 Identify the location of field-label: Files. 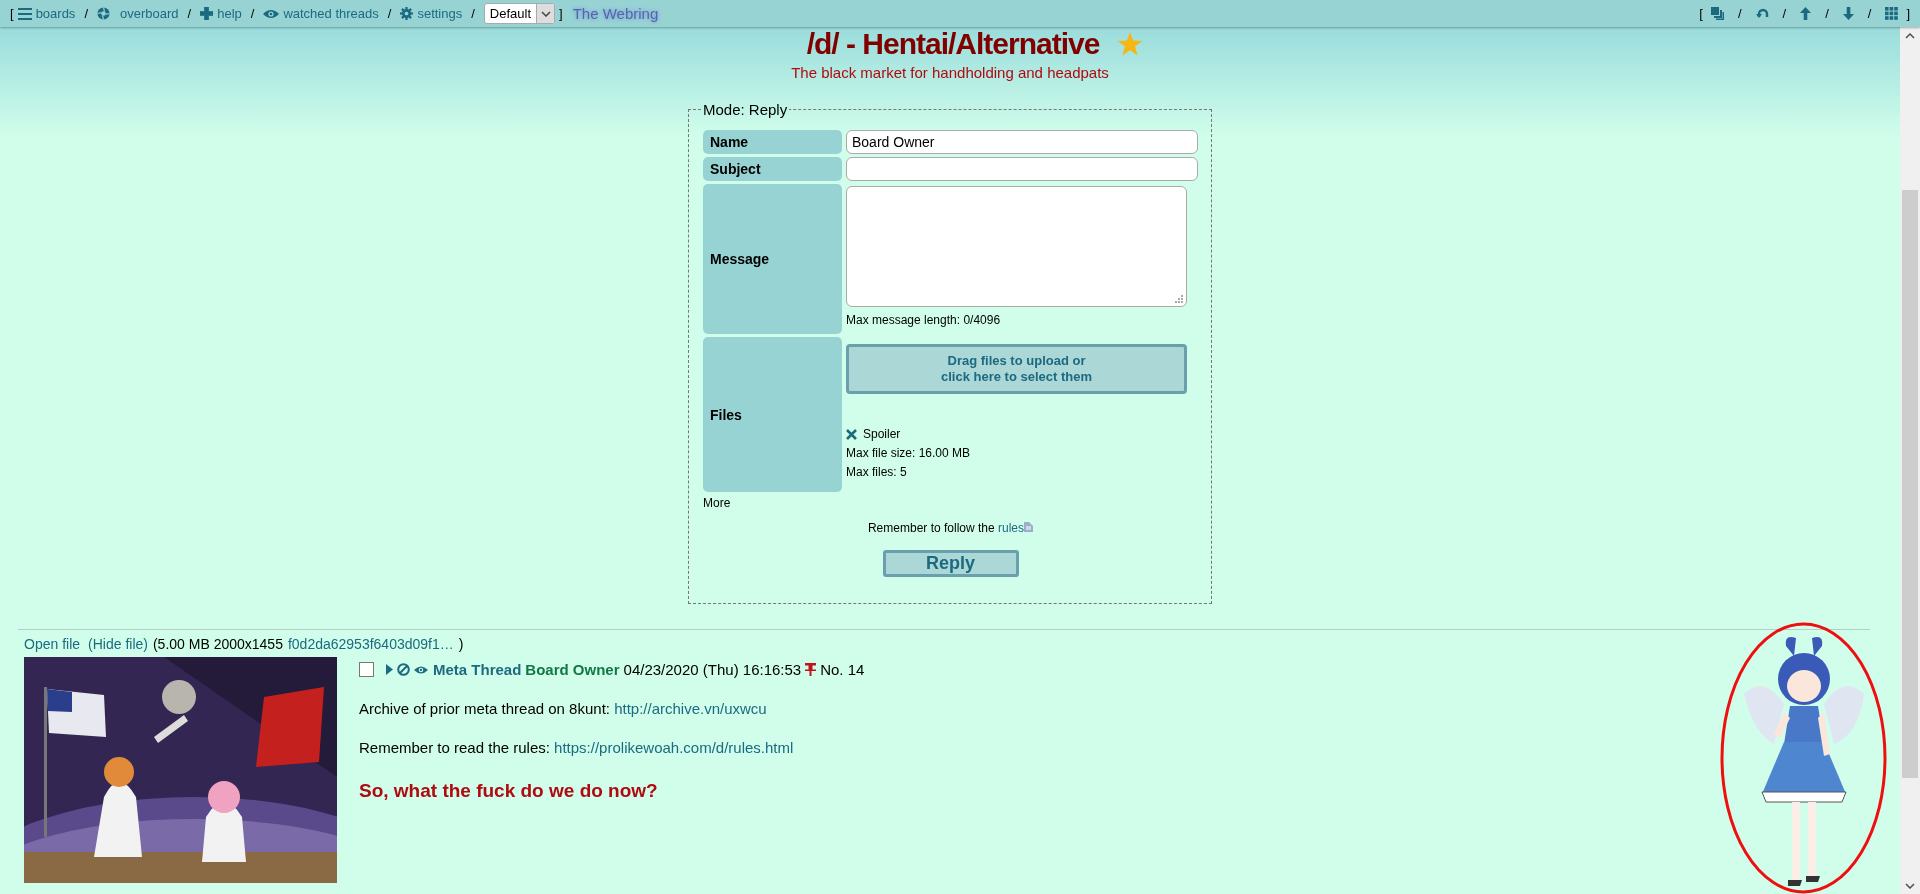
(772, 414).